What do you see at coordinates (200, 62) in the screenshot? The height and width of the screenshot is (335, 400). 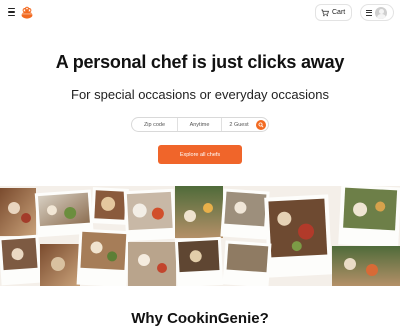 I see `hero-title: A personal chef is just clicks away` at bounding box center [200, 62].